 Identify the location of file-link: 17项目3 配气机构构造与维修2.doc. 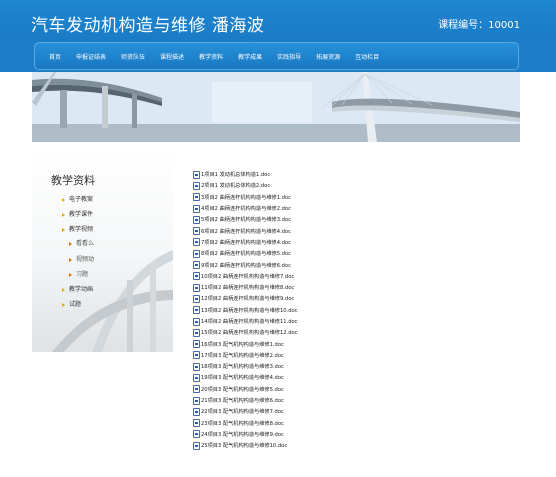
(242, 355).